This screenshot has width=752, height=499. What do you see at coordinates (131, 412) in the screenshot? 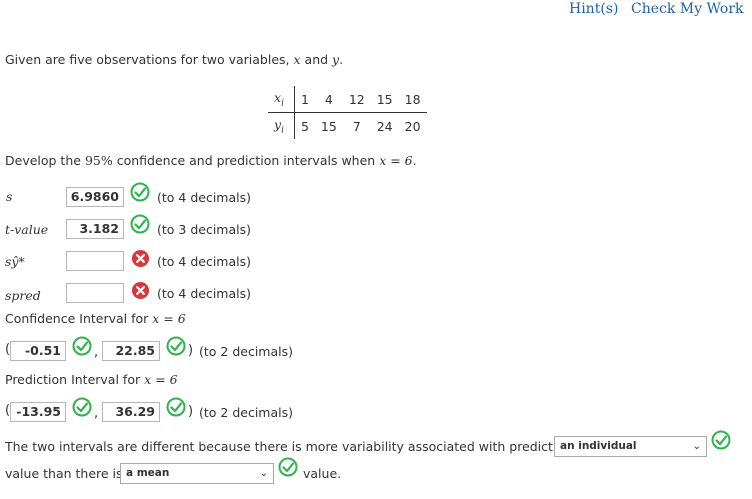
I see `pi-upper-input: 36.29` at bounding box center [131, 412].